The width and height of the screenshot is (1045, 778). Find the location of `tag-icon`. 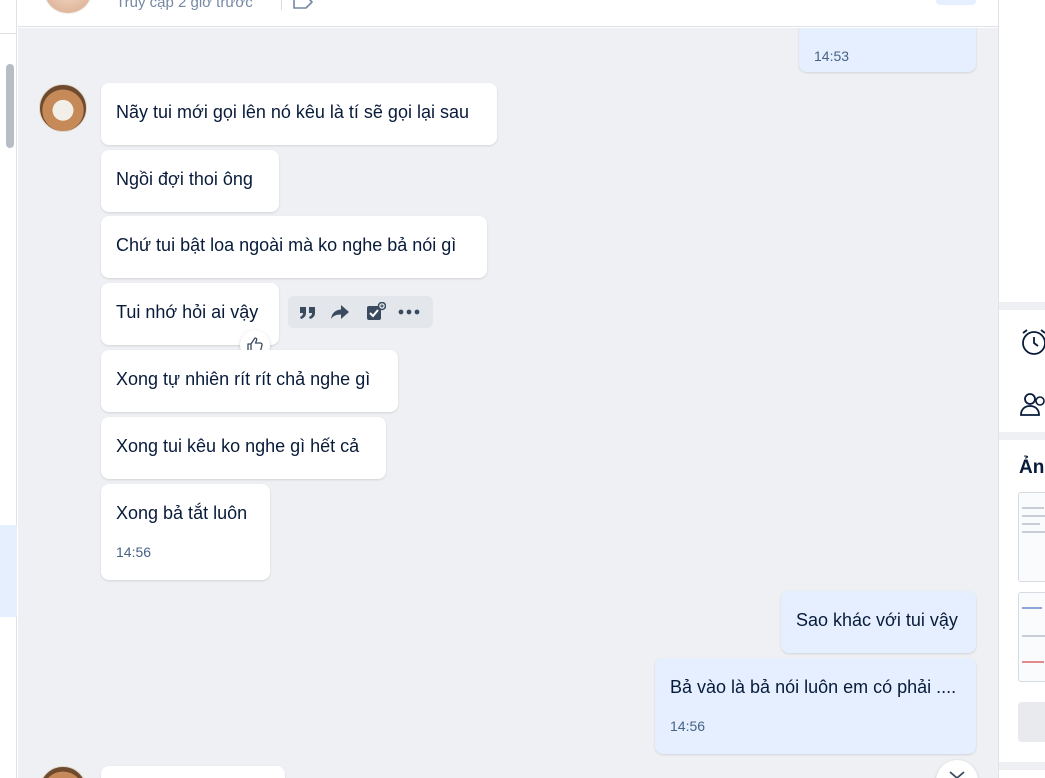

tag-icon is located at coordinates (303, 5).